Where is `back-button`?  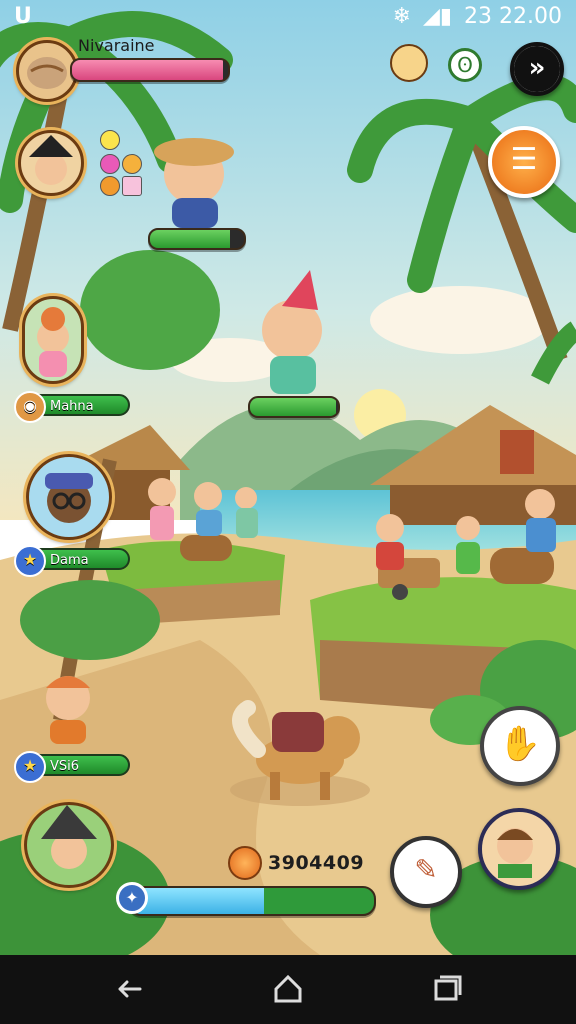
back-button is located at coordinates (130, 989).